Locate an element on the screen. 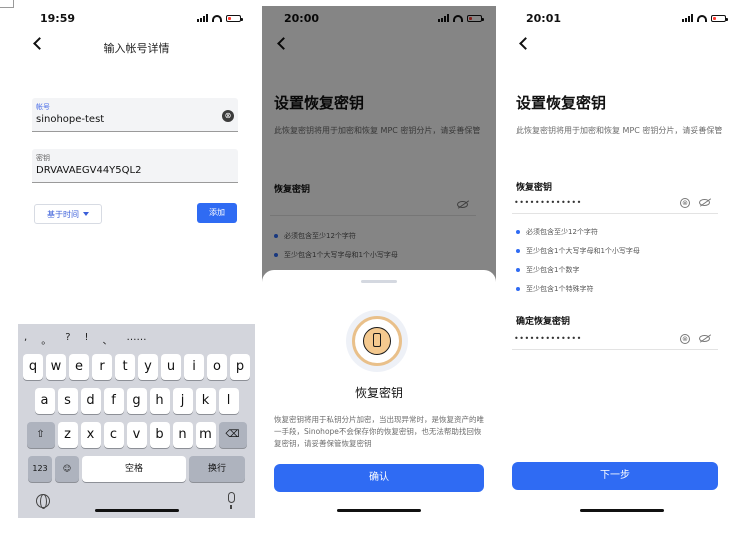  key-o: o is located at coordinates (217, 367).